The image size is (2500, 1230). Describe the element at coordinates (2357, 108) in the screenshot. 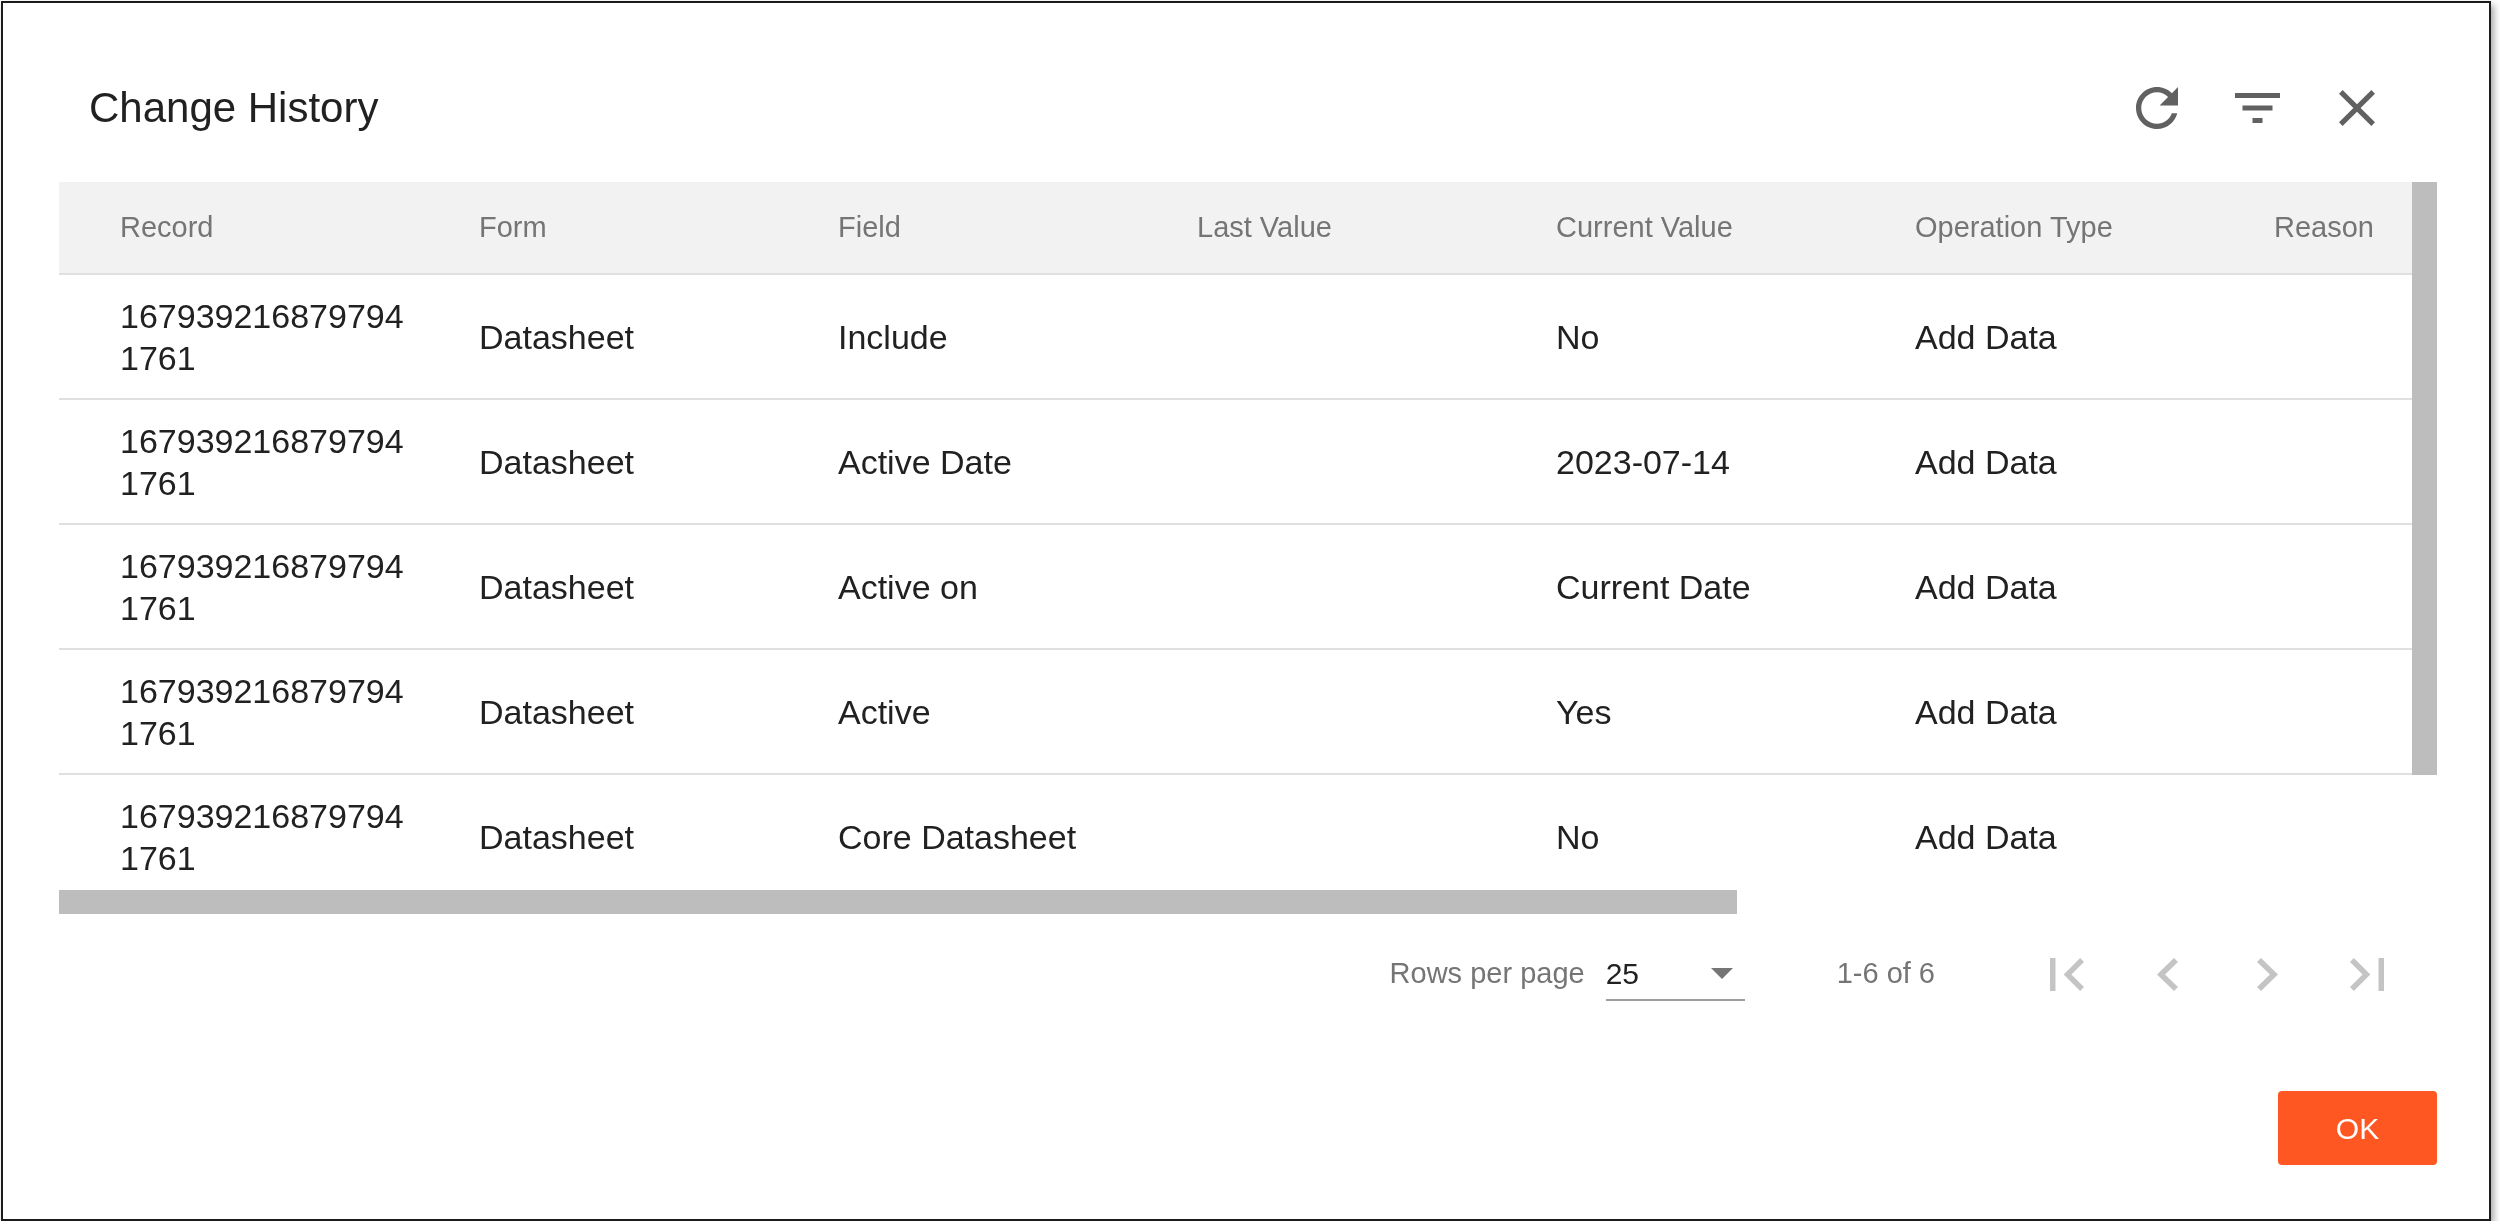

I see `close-icon` at that location.